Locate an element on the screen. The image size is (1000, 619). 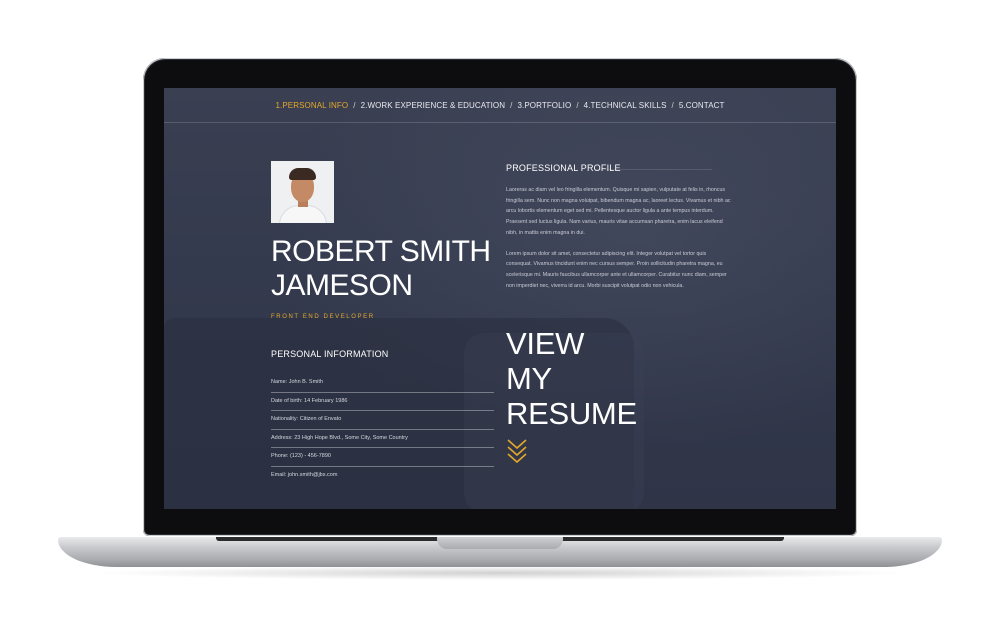
cta-line-3: RESUME is located at coordinates (571, 413).